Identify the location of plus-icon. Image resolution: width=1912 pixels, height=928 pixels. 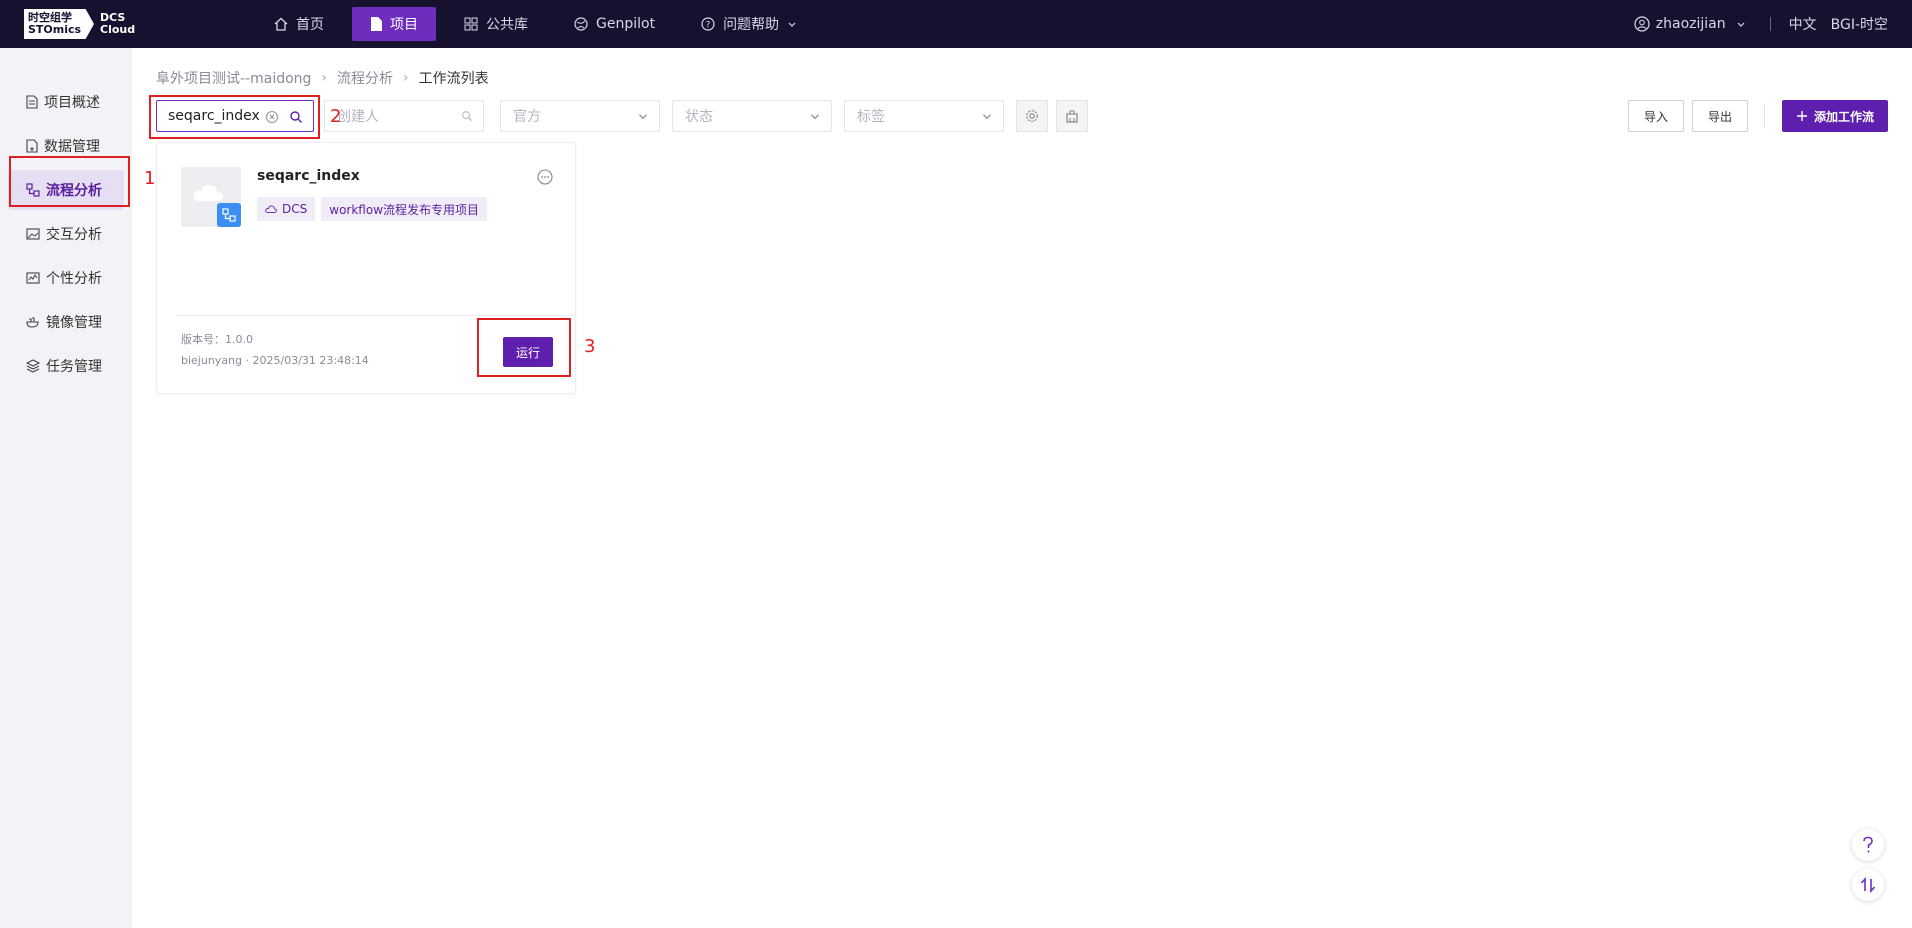
(1801, 116).